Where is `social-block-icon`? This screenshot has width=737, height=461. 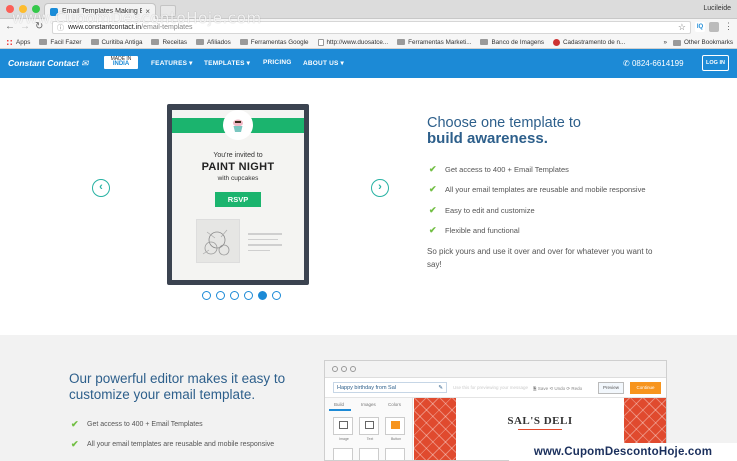
social-block-icon is located at coordinates (395, 454).